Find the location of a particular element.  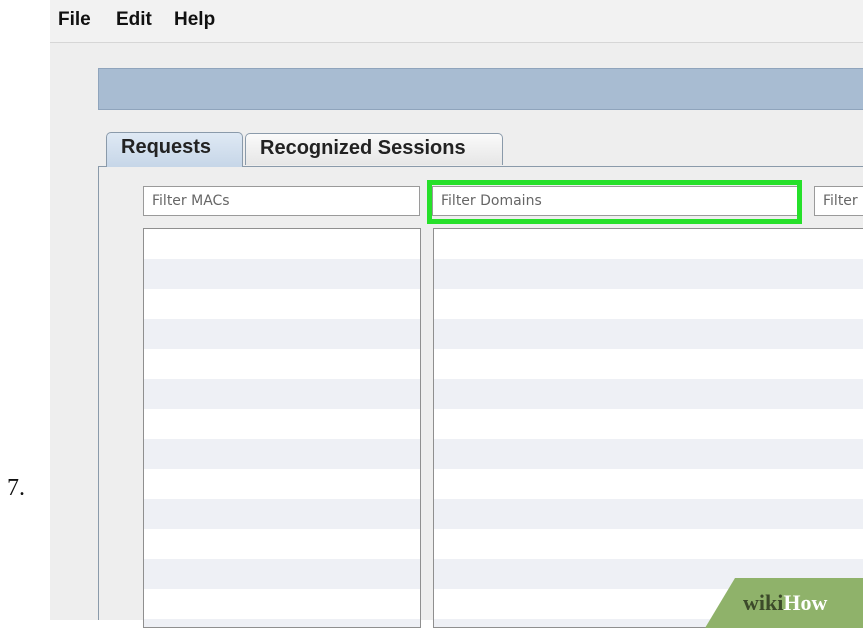

status-progress-bar is located at coordinates (480, 89).